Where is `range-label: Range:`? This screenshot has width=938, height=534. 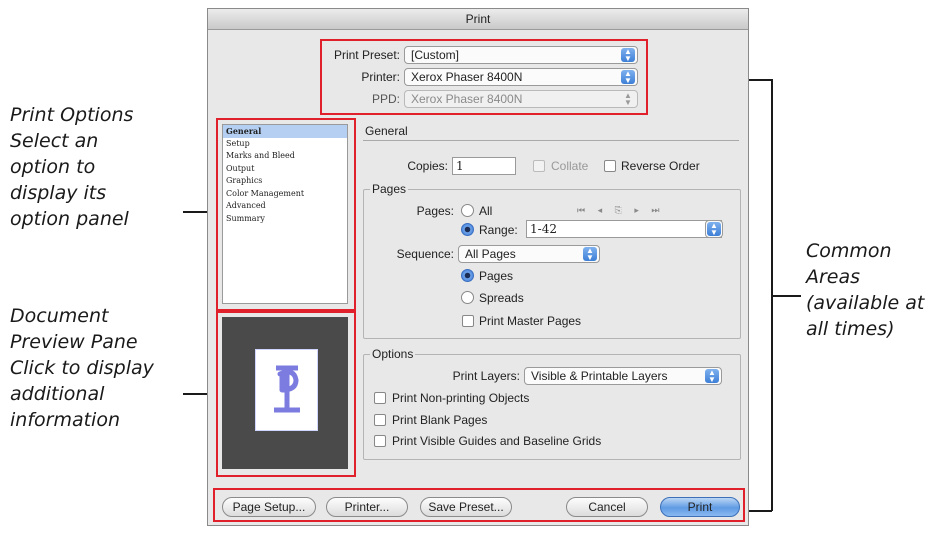 range-label: Range: is located at coordinates (498, 230).